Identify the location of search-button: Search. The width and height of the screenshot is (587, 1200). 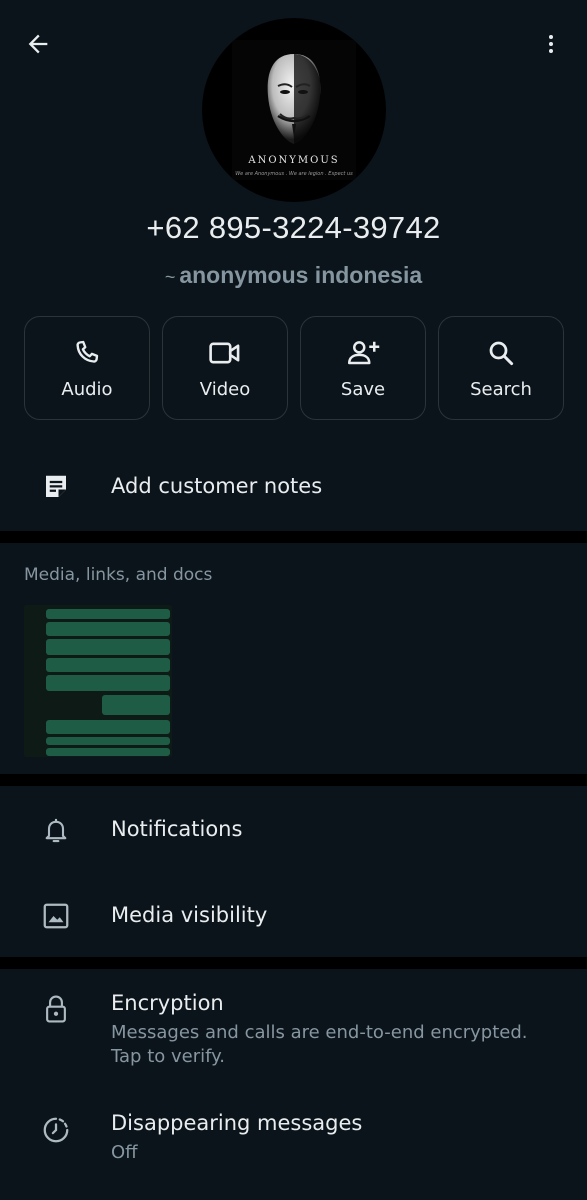
(501, 368).